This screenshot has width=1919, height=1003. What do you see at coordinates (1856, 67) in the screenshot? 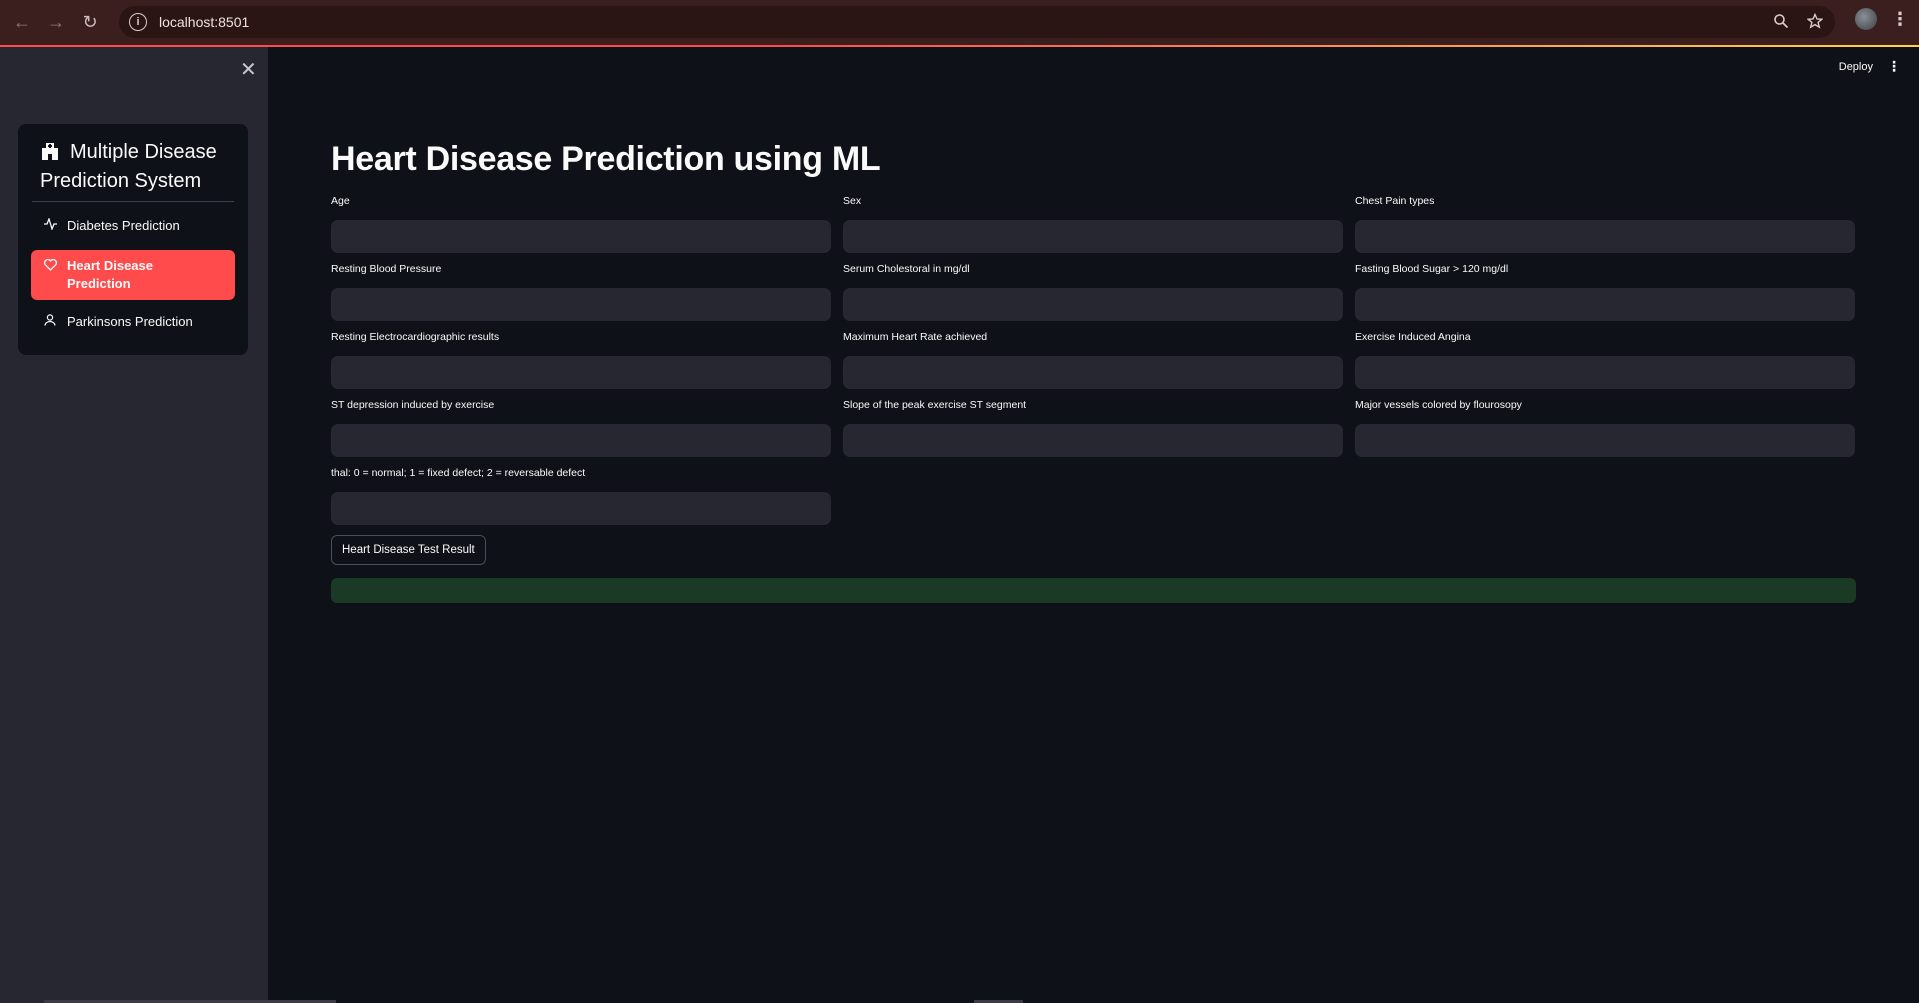
I see `deploy-button: Deploy` at bounding box center [1856, 67].